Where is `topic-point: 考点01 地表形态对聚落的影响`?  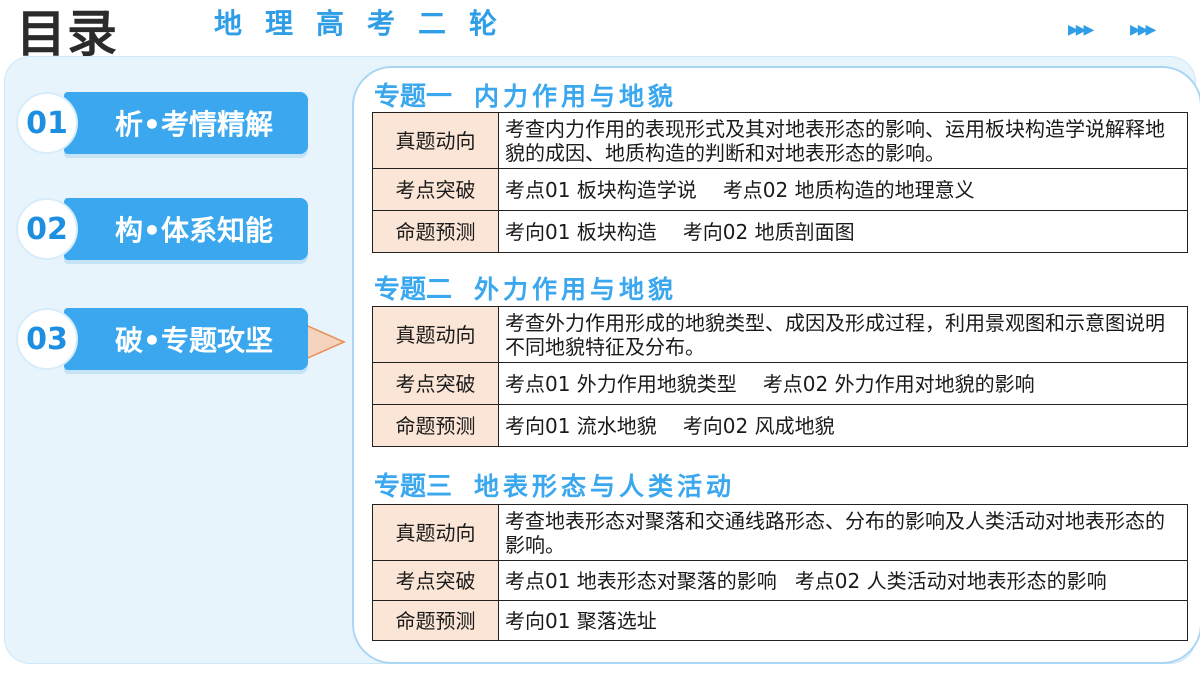 topic-point: 考点01 地表形态对聚落的影响 is located at coordinates (641, 580).